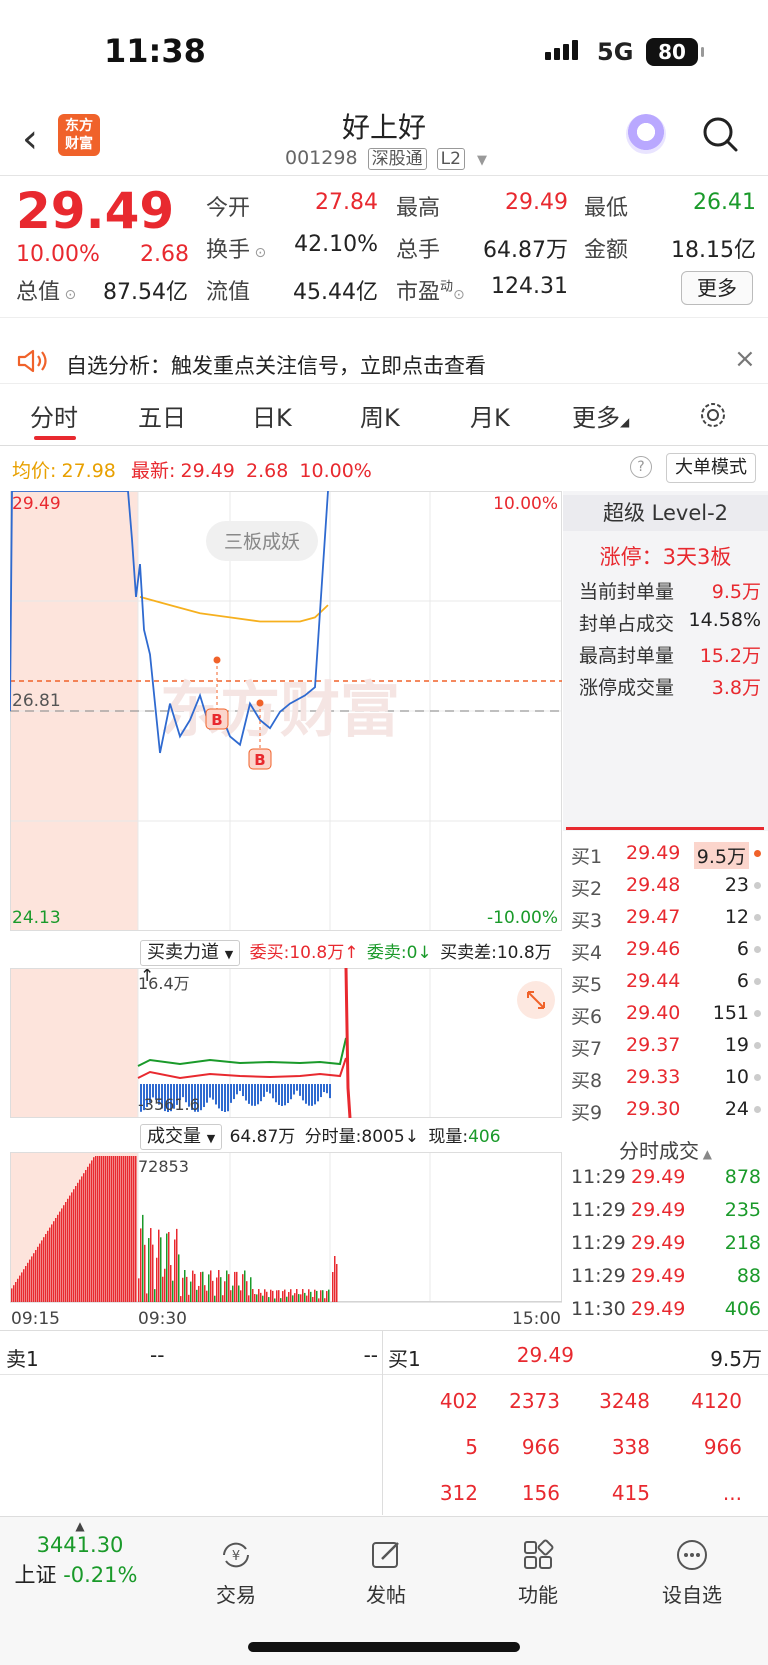 The height and width of the screenshot is (1665, 768). Describe the element at coordinates (587, 1017) in the screenshot. I see `bid-label: 买6` at that location.